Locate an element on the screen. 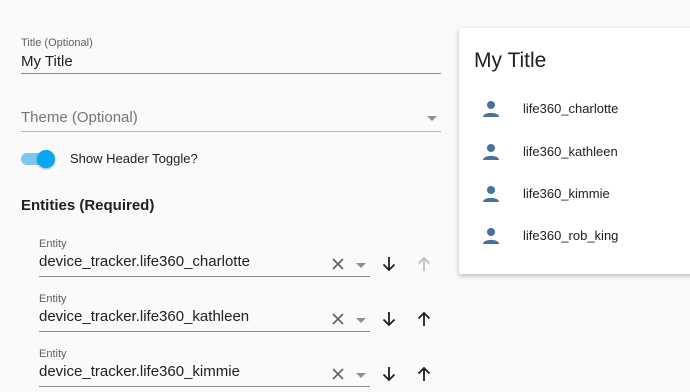 The width and height of the screenshot is (690, 392). list-item: life360_kathleen is located at coordinates (581, 152).